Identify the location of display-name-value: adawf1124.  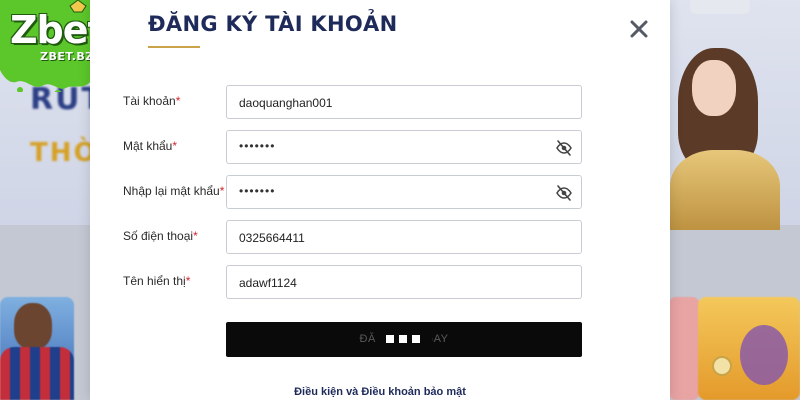
(268, 283).